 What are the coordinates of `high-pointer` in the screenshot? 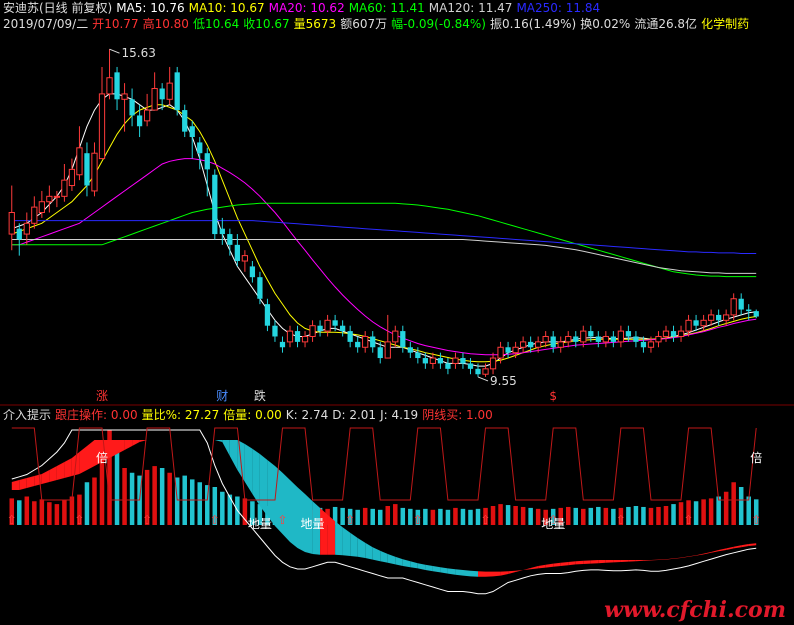 It's located at (114, 51).